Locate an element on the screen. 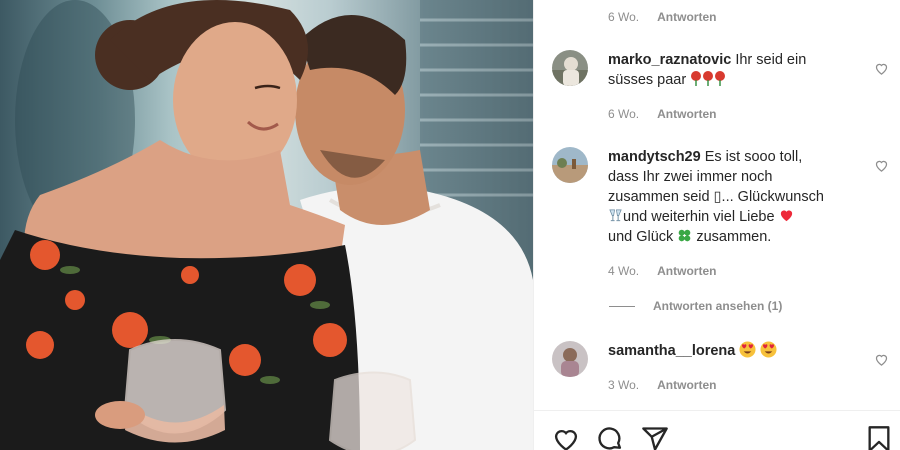 This screenshot has width=900, height=450. comment-body-line2: dass Ihr zwei immer noch is located at coordinates (690, 177).